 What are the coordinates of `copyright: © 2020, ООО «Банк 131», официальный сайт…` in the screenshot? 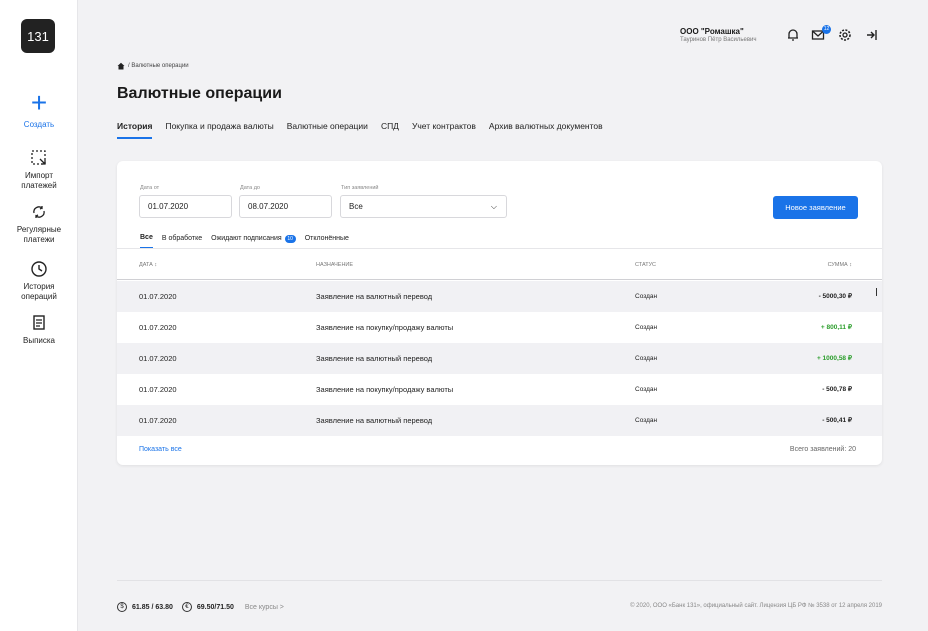 It's located at (756, 606).